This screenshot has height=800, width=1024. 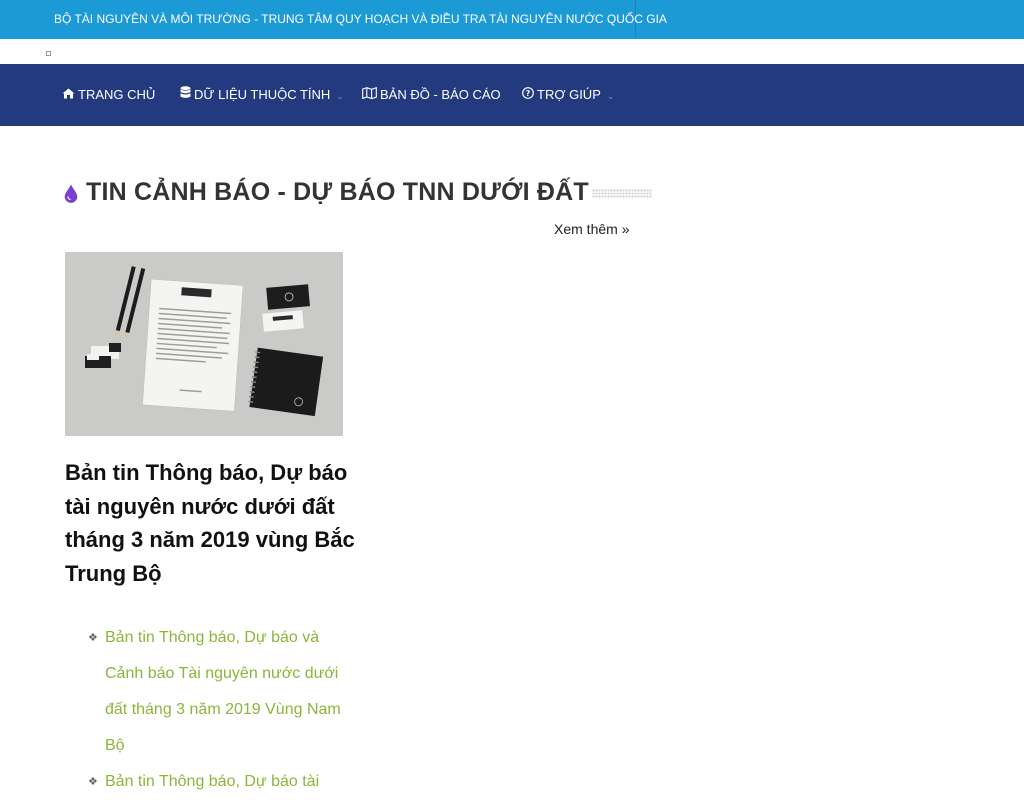 What do you see at coordinates (71, 196) in the screenshot?
I see `water-drop-icon` at bounding box center [71, 196].